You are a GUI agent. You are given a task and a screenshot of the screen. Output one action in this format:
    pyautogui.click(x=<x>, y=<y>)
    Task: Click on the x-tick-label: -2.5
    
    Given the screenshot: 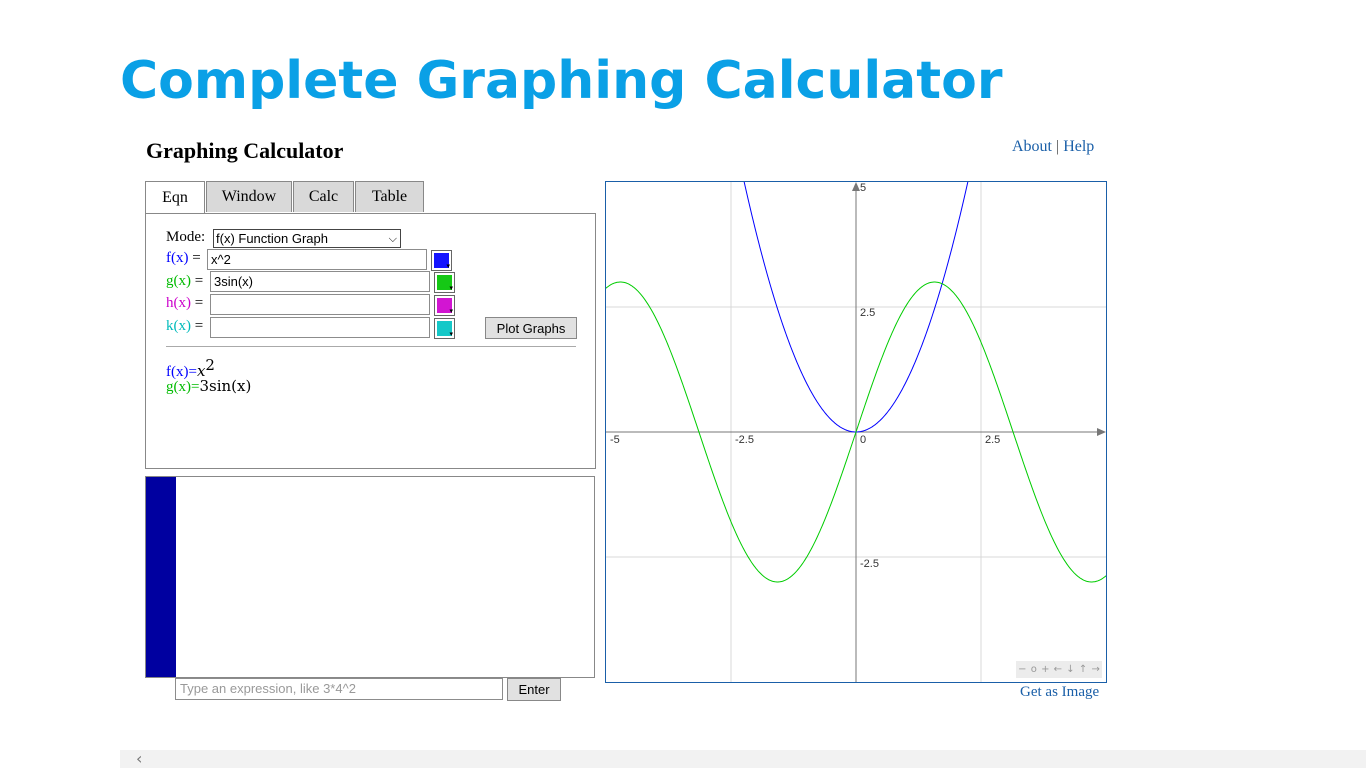 What is the action you would take?
    pyautogui.click(x=744, y=440)
    